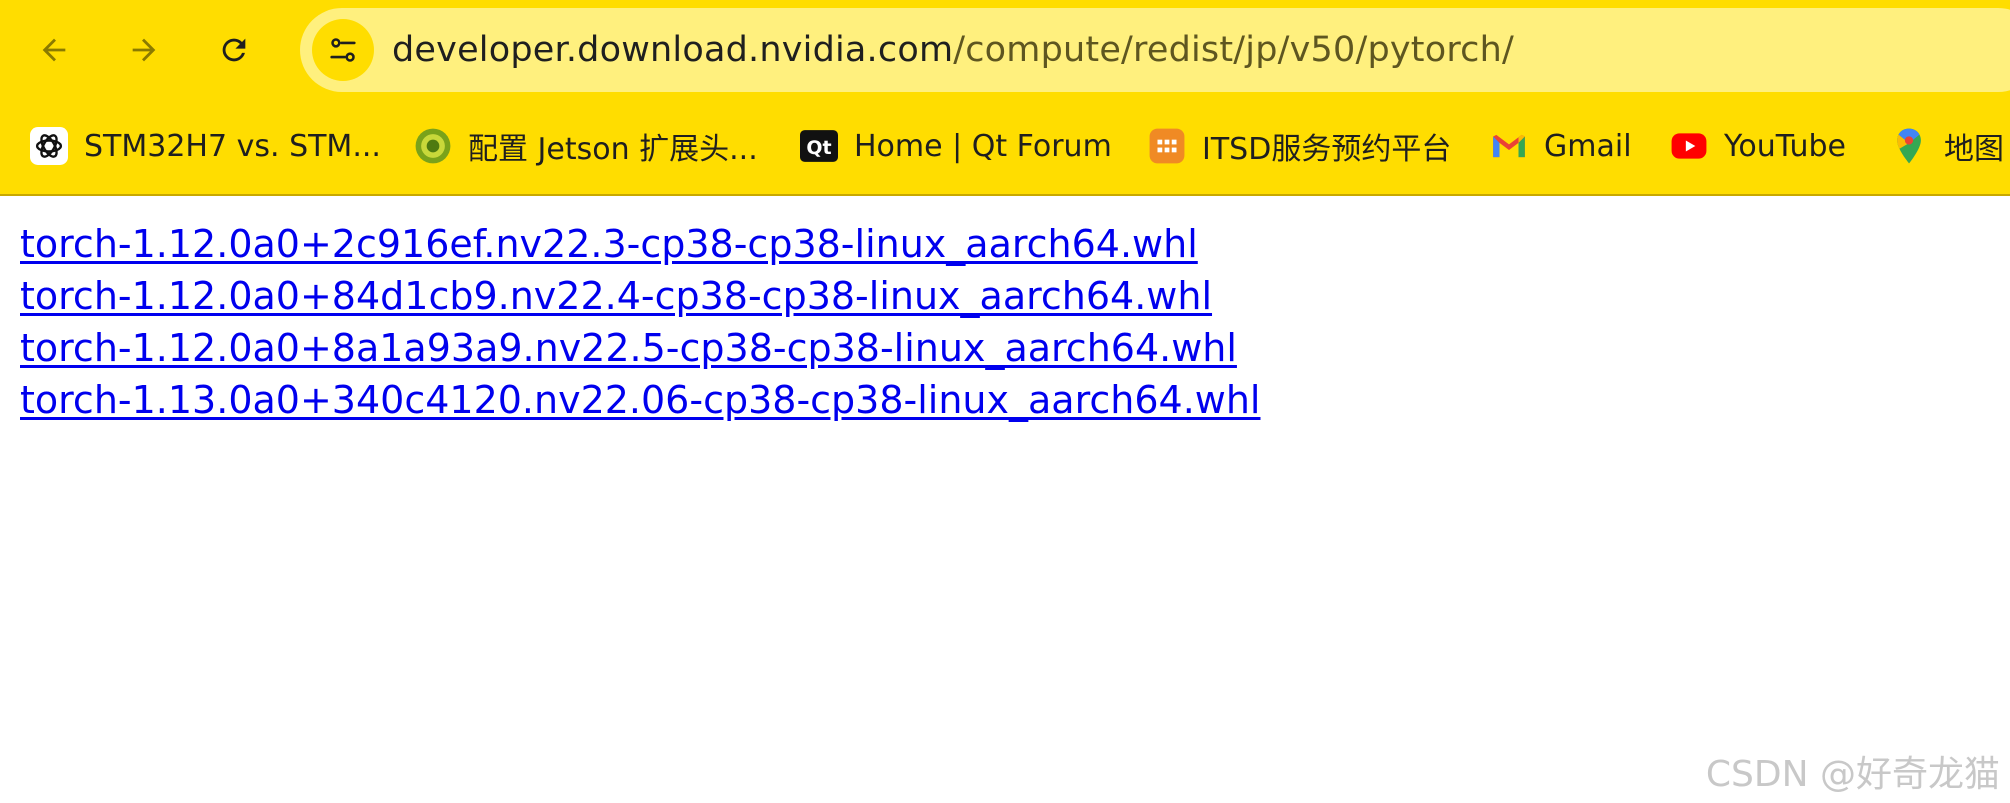 The width and height of the screenshot is (2010, 803). Describe the element at coordinates (1689, 146) in the screenshot. I see `youtube-icon` at that location.